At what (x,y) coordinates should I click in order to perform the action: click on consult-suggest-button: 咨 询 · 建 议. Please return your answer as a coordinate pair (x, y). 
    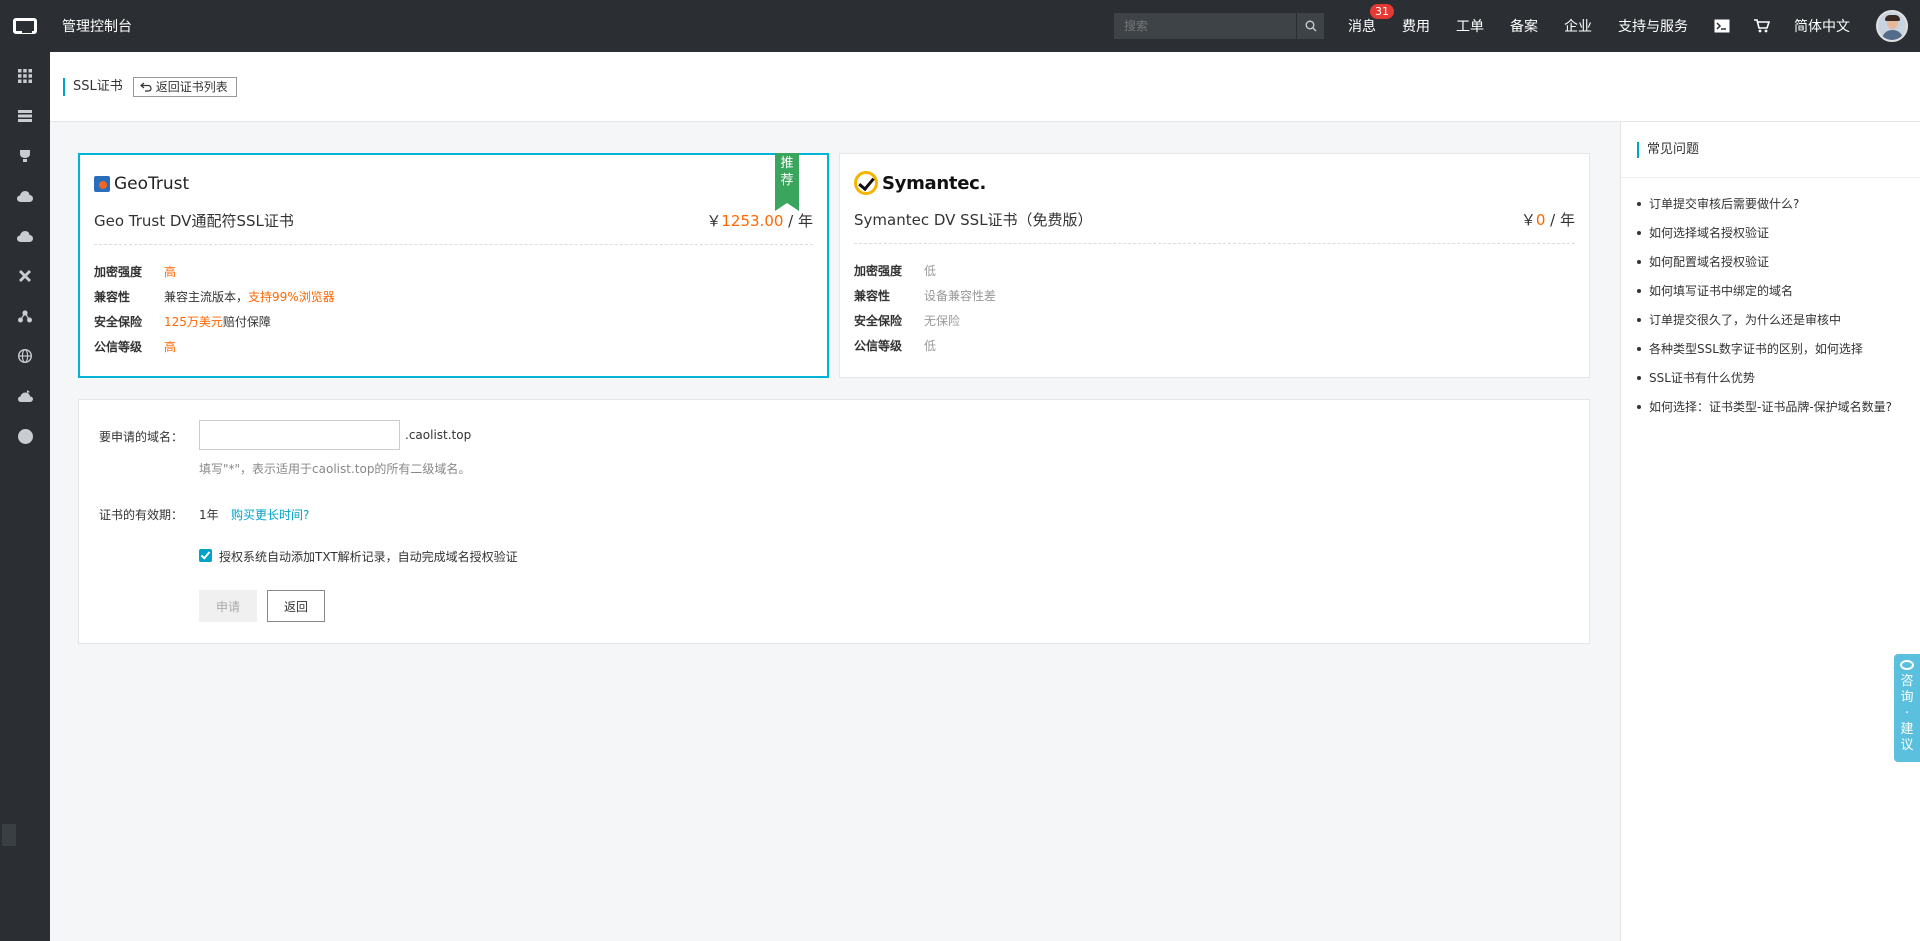
    Looking at the image, I should click on (1907, 708).